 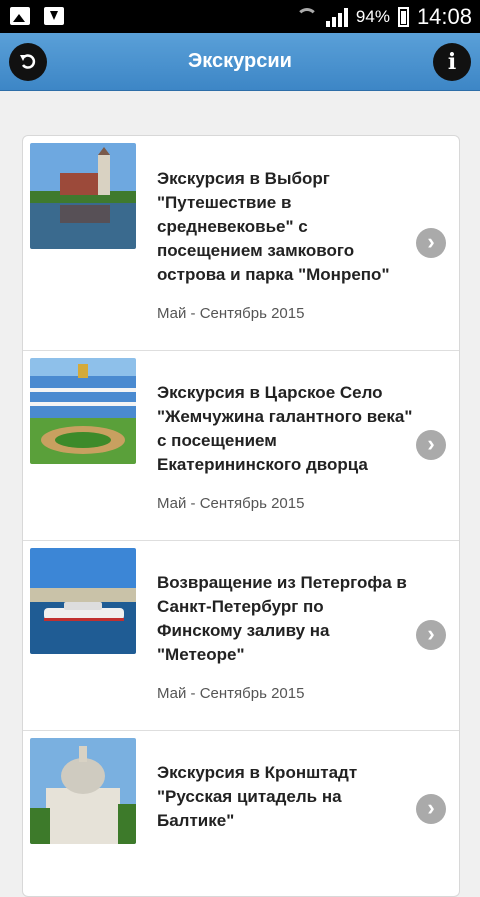 What do you see at coordinates (444, 16) in the screenshot?
I see `status-time: 14:08` at bounding box center [444, 16].